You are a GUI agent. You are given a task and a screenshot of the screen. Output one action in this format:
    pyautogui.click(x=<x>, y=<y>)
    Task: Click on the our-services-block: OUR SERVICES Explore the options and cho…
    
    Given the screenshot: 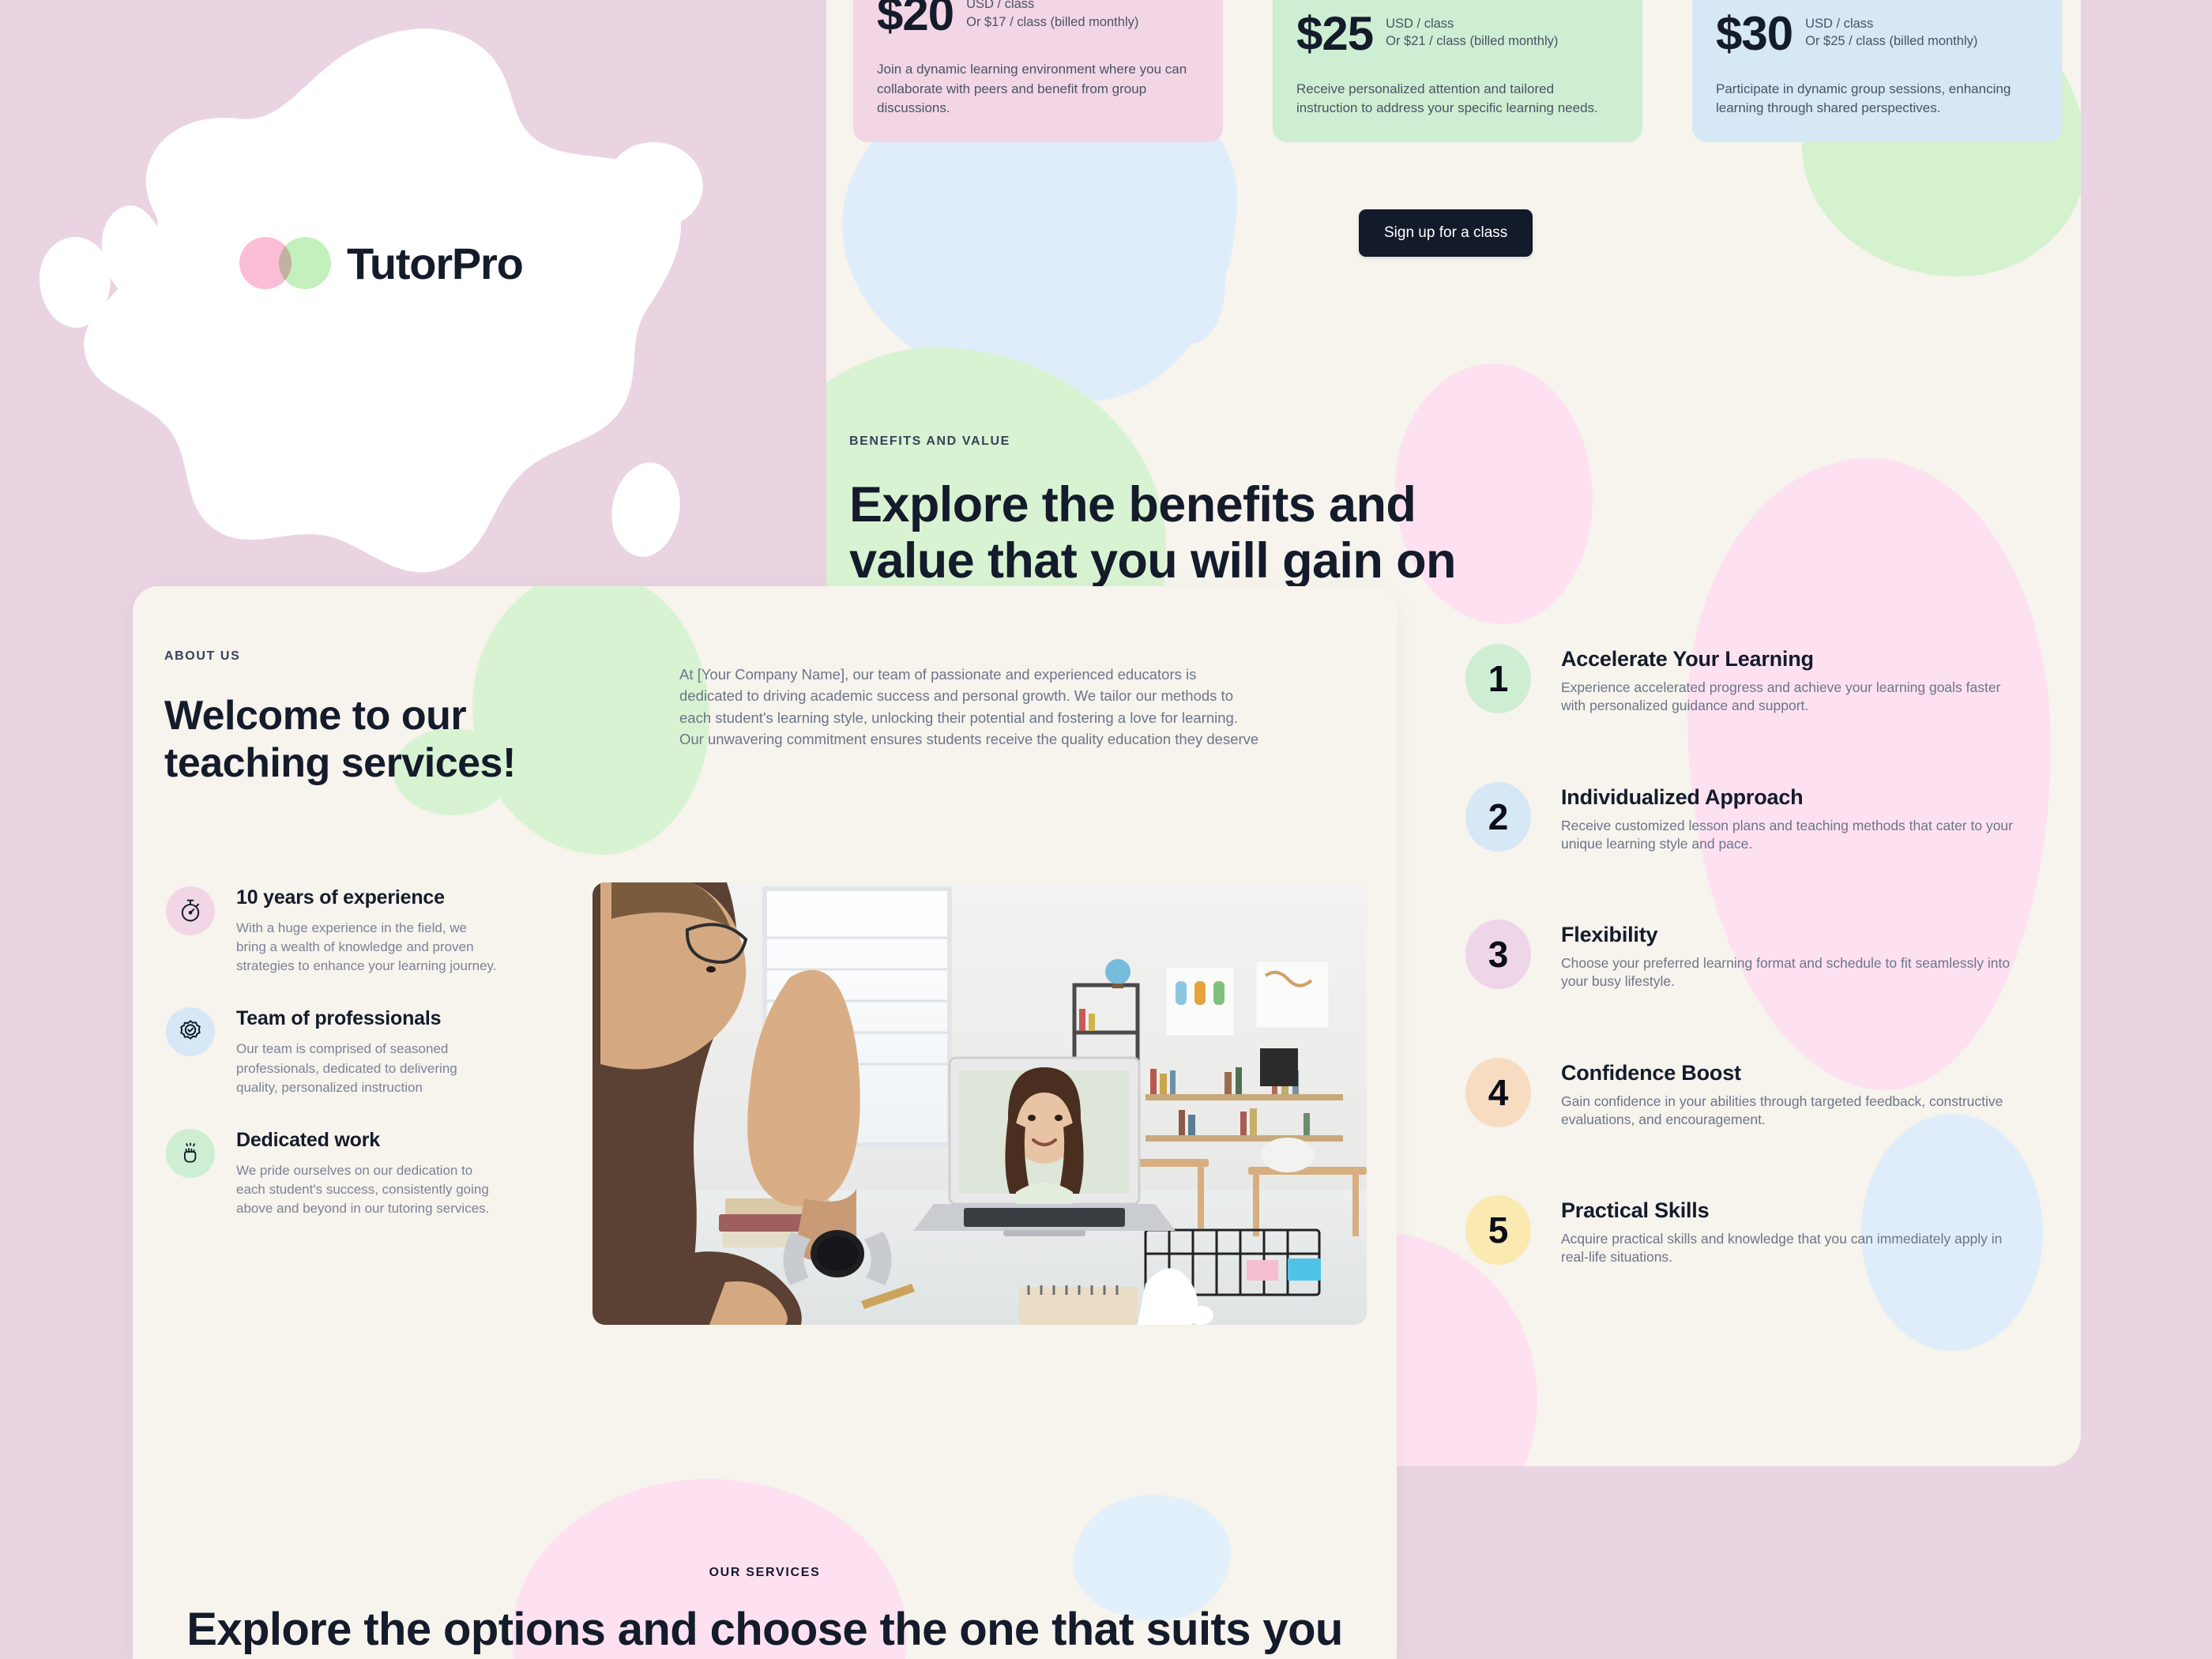 What is the action you would take?
    pyautogui.click(x=765, y=1613)
    